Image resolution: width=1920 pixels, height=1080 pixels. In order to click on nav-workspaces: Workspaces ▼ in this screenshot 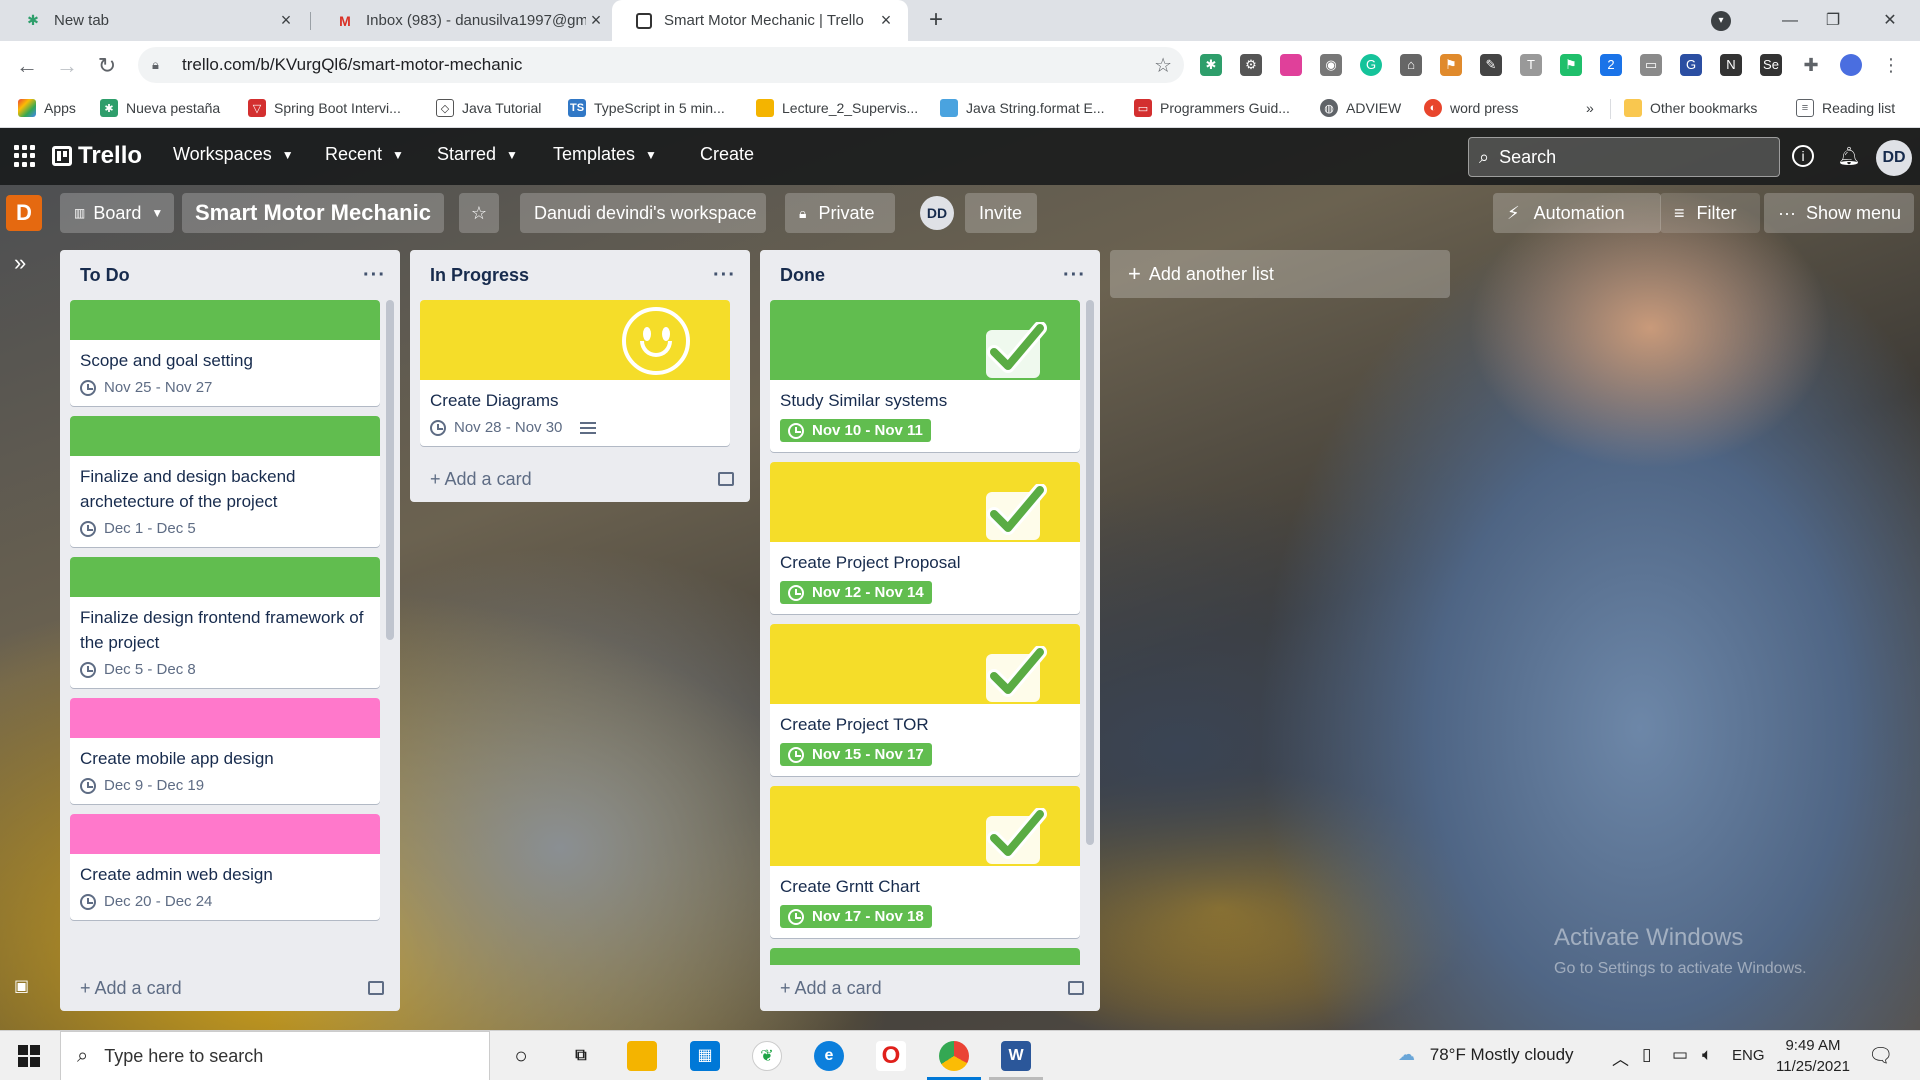, I will do `click(233, 154)`.